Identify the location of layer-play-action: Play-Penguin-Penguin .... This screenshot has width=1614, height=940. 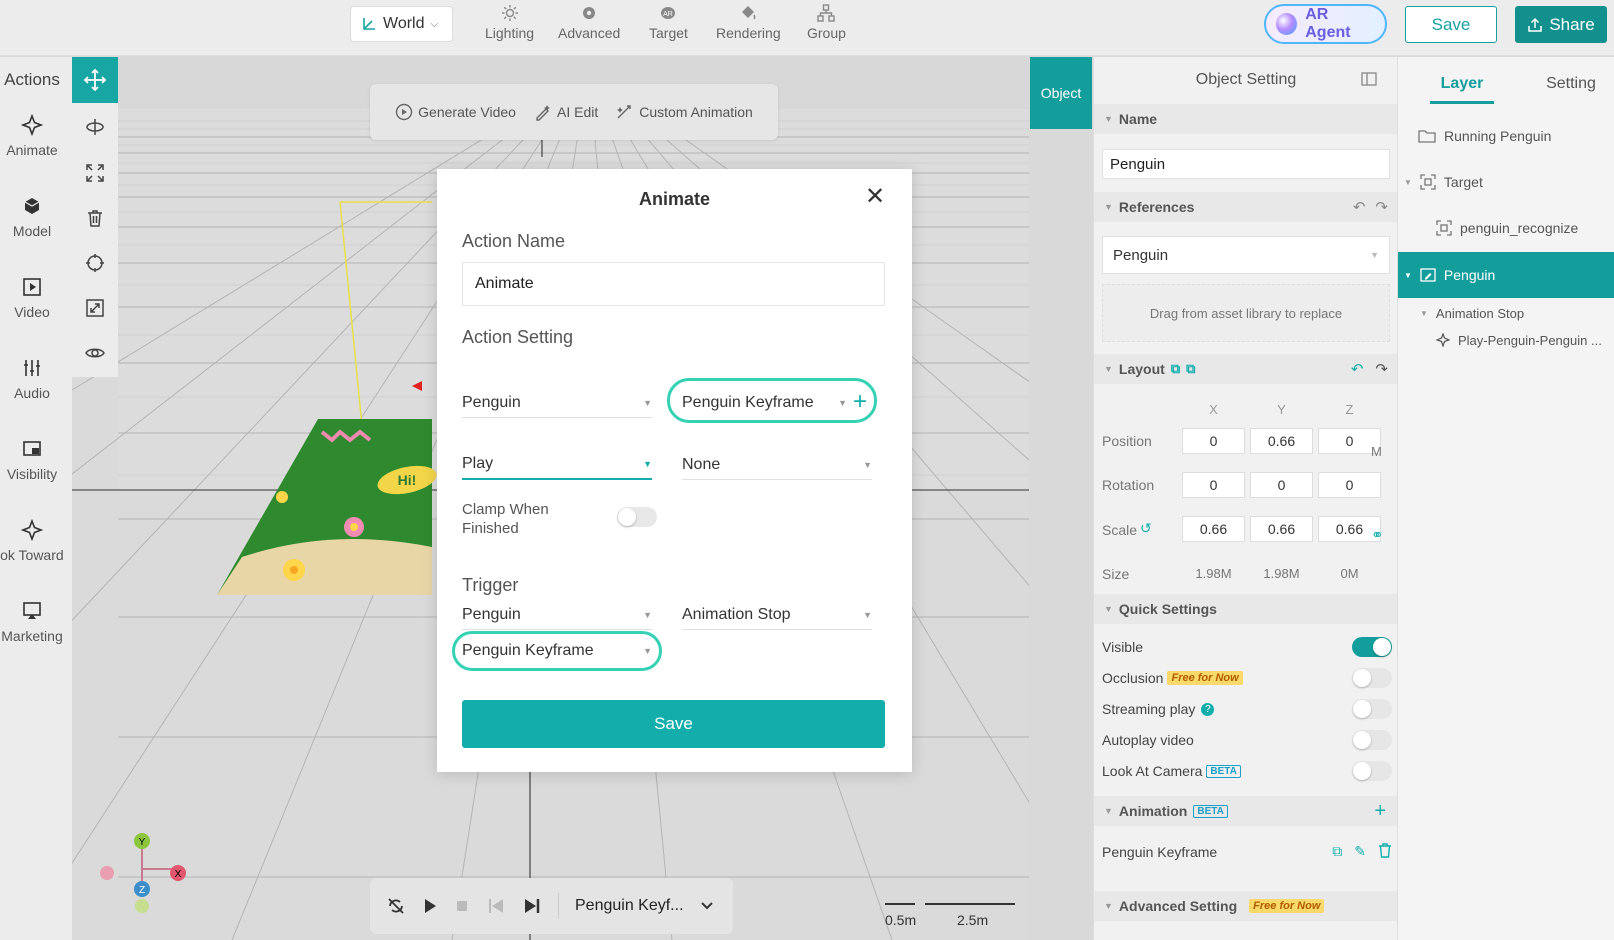
(1506, 340).